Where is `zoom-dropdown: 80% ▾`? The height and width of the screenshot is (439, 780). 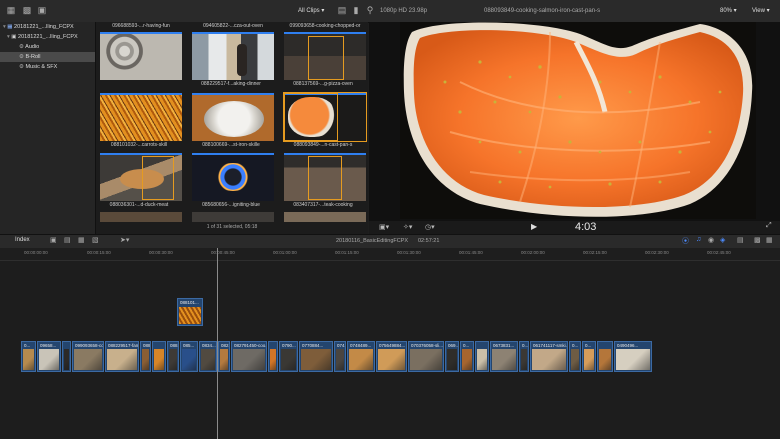 zoom-dropdown: 80% ▾ is located at coordinates (728, 11).